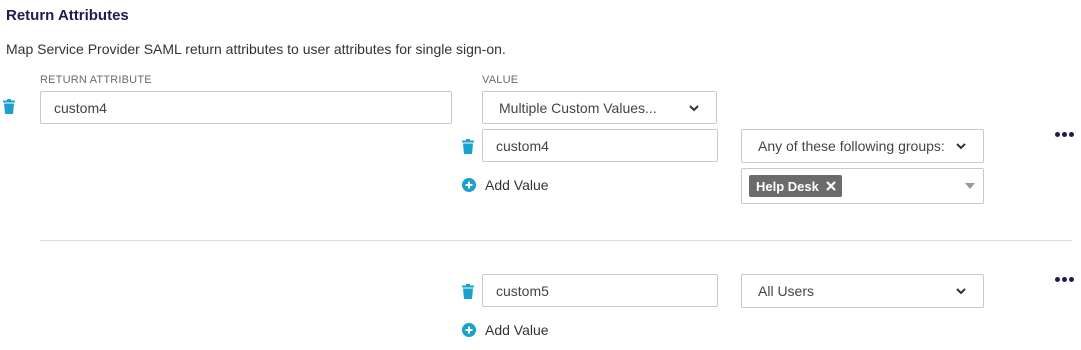  What do you see at coordinates (851, 146) in the screenshot?
I see `condition-selected: Any of these following groups:` at bounding box center [851, 146].